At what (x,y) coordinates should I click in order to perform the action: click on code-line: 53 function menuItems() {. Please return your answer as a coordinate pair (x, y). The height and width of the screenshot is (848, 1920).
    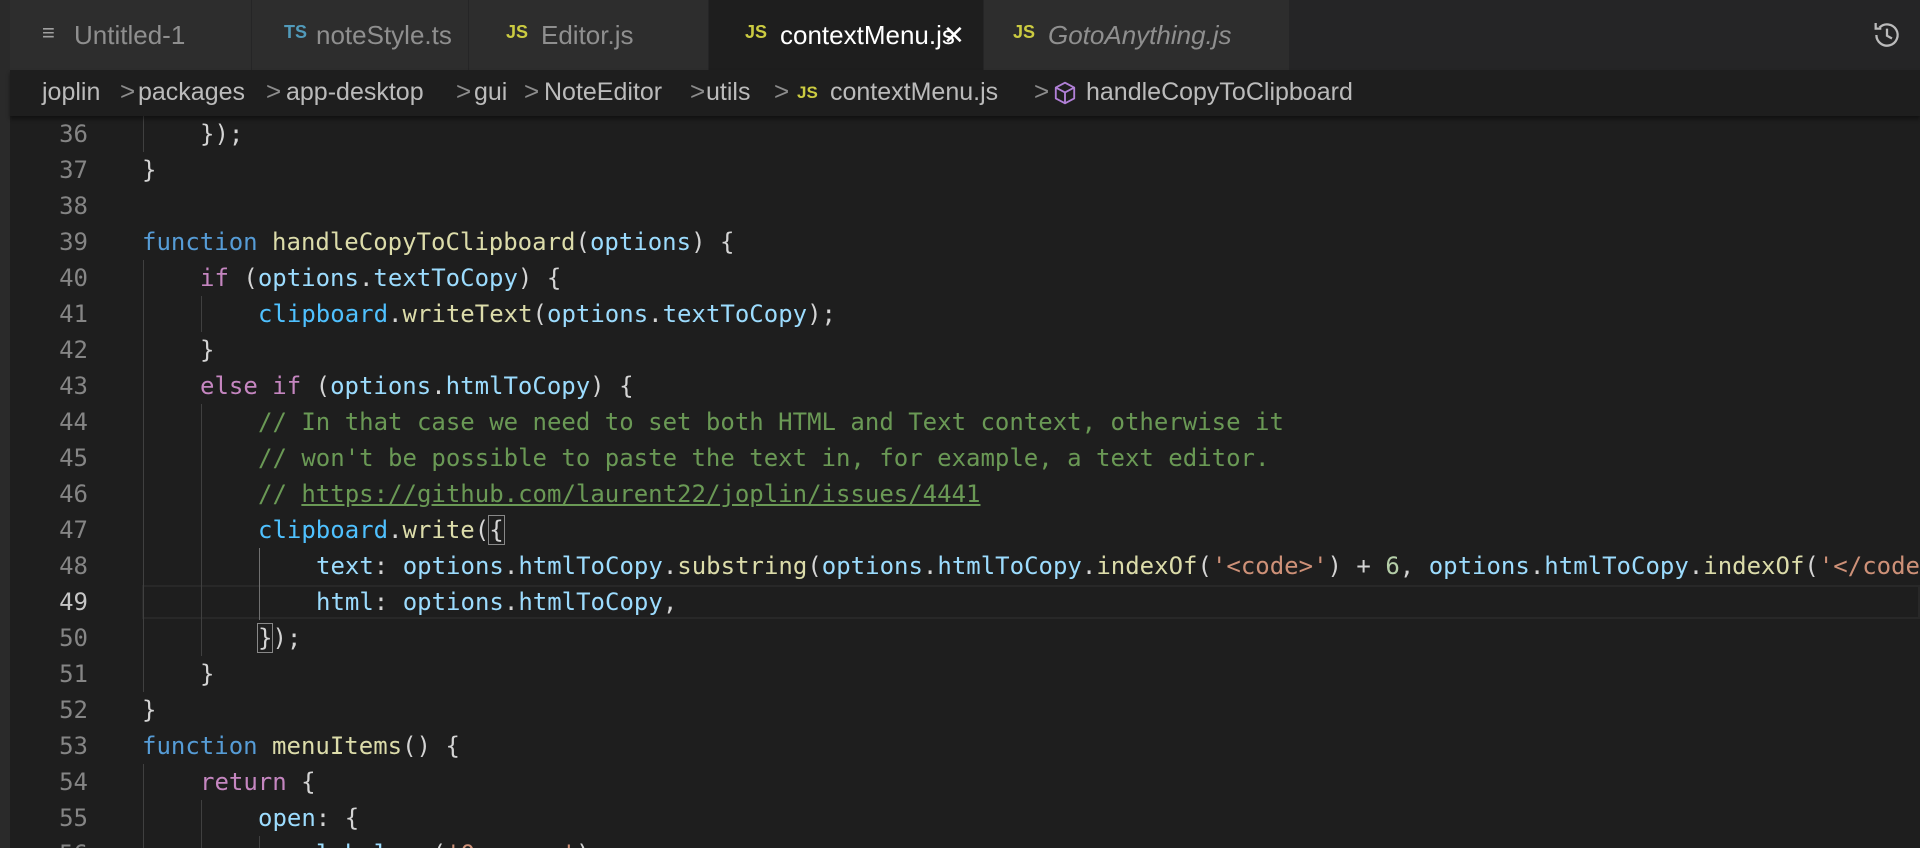
    Looking at the image, I should click on (965, 746).